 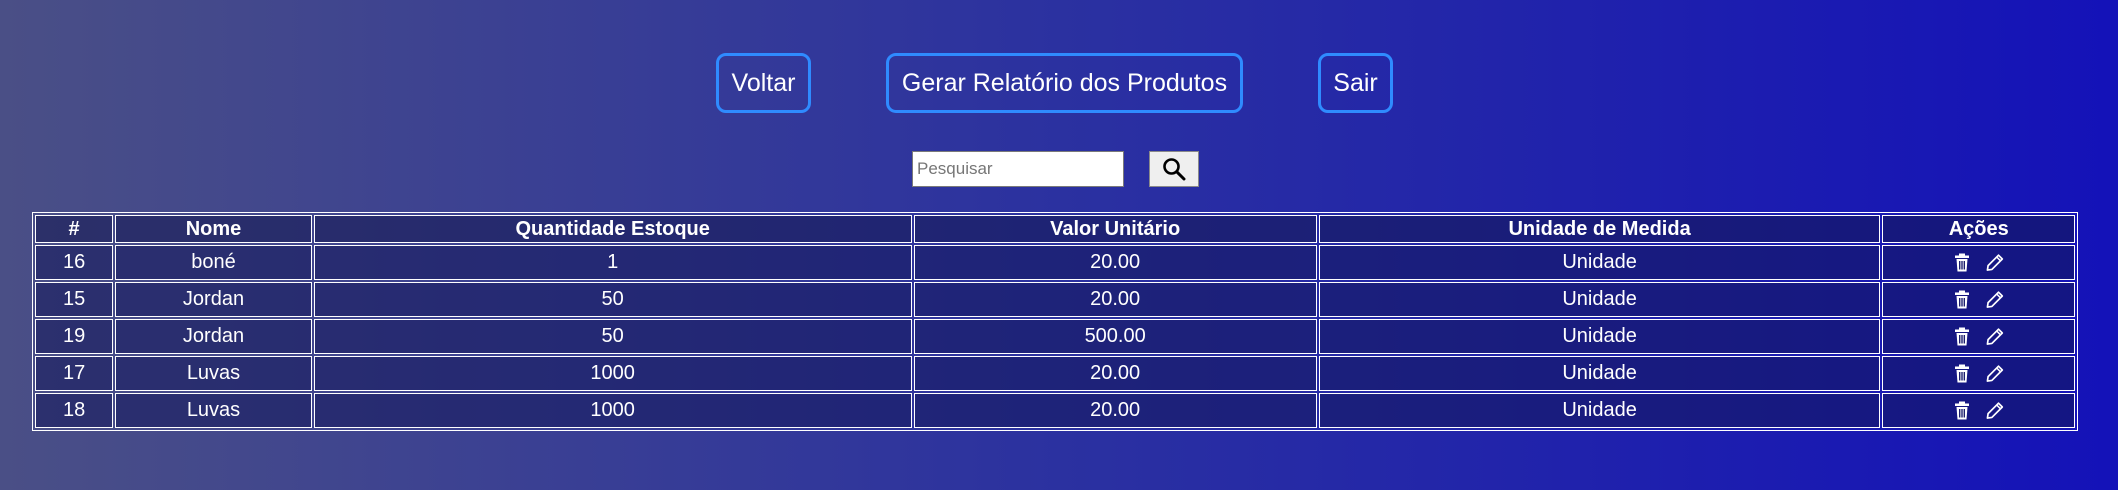 What do you see at coordinates (1064, 83) in the screenshot?
I see `generate-report-button: Gerar Relatório dos Produtos` at bounding box center [1064, 83].